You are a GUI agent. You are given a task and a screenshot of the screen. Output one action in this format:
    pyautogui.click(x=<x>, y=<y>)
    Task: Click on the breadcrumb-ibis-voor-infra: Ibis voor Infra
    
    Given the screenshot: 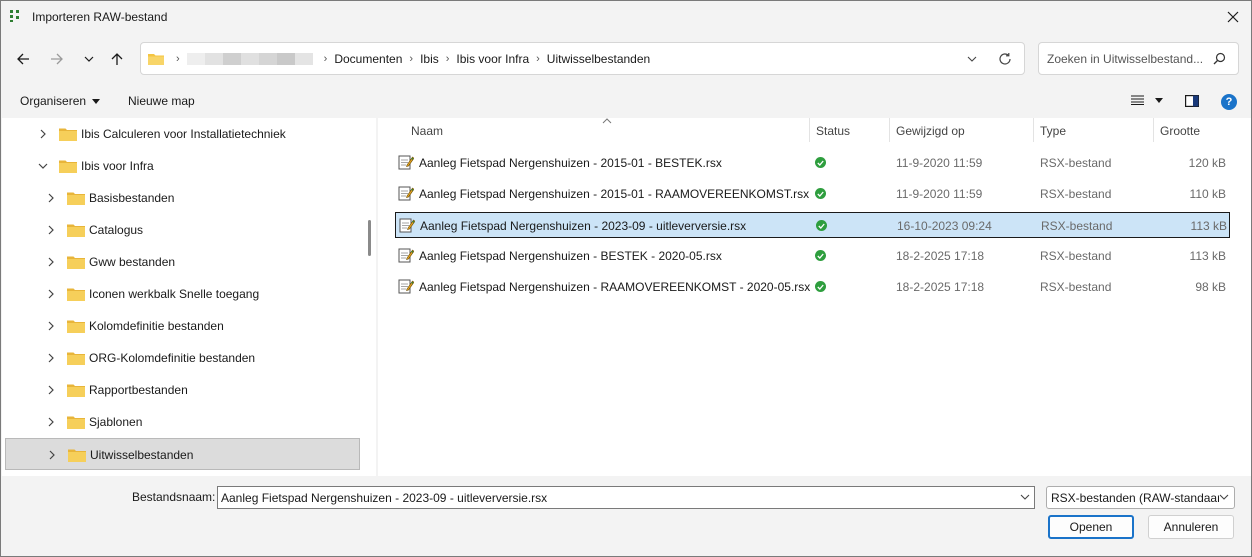 What is the action you would take?
    pyautogui.click(x=492, y=59)
    